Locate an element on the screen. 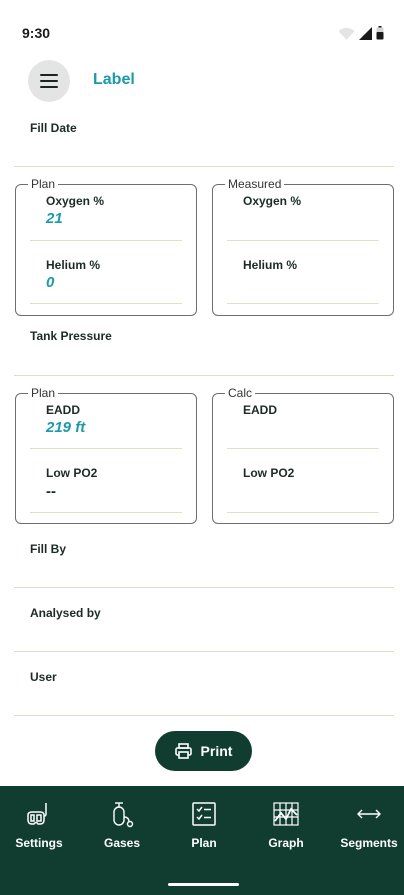 The image size is (404, 895). measured-helium-label: Helium % is located at coordinates (270, 265).